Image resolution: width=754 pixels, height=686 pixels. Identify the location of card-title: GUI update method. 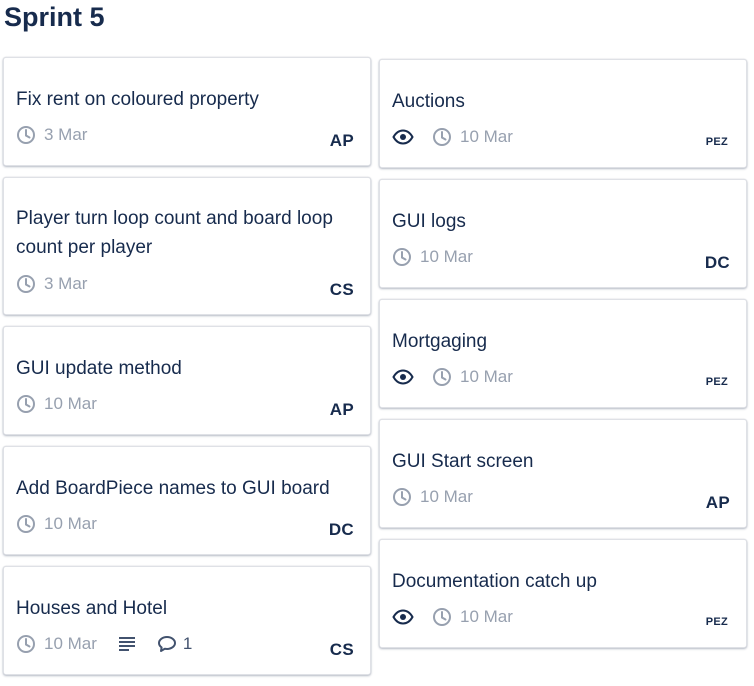
(99, 368).